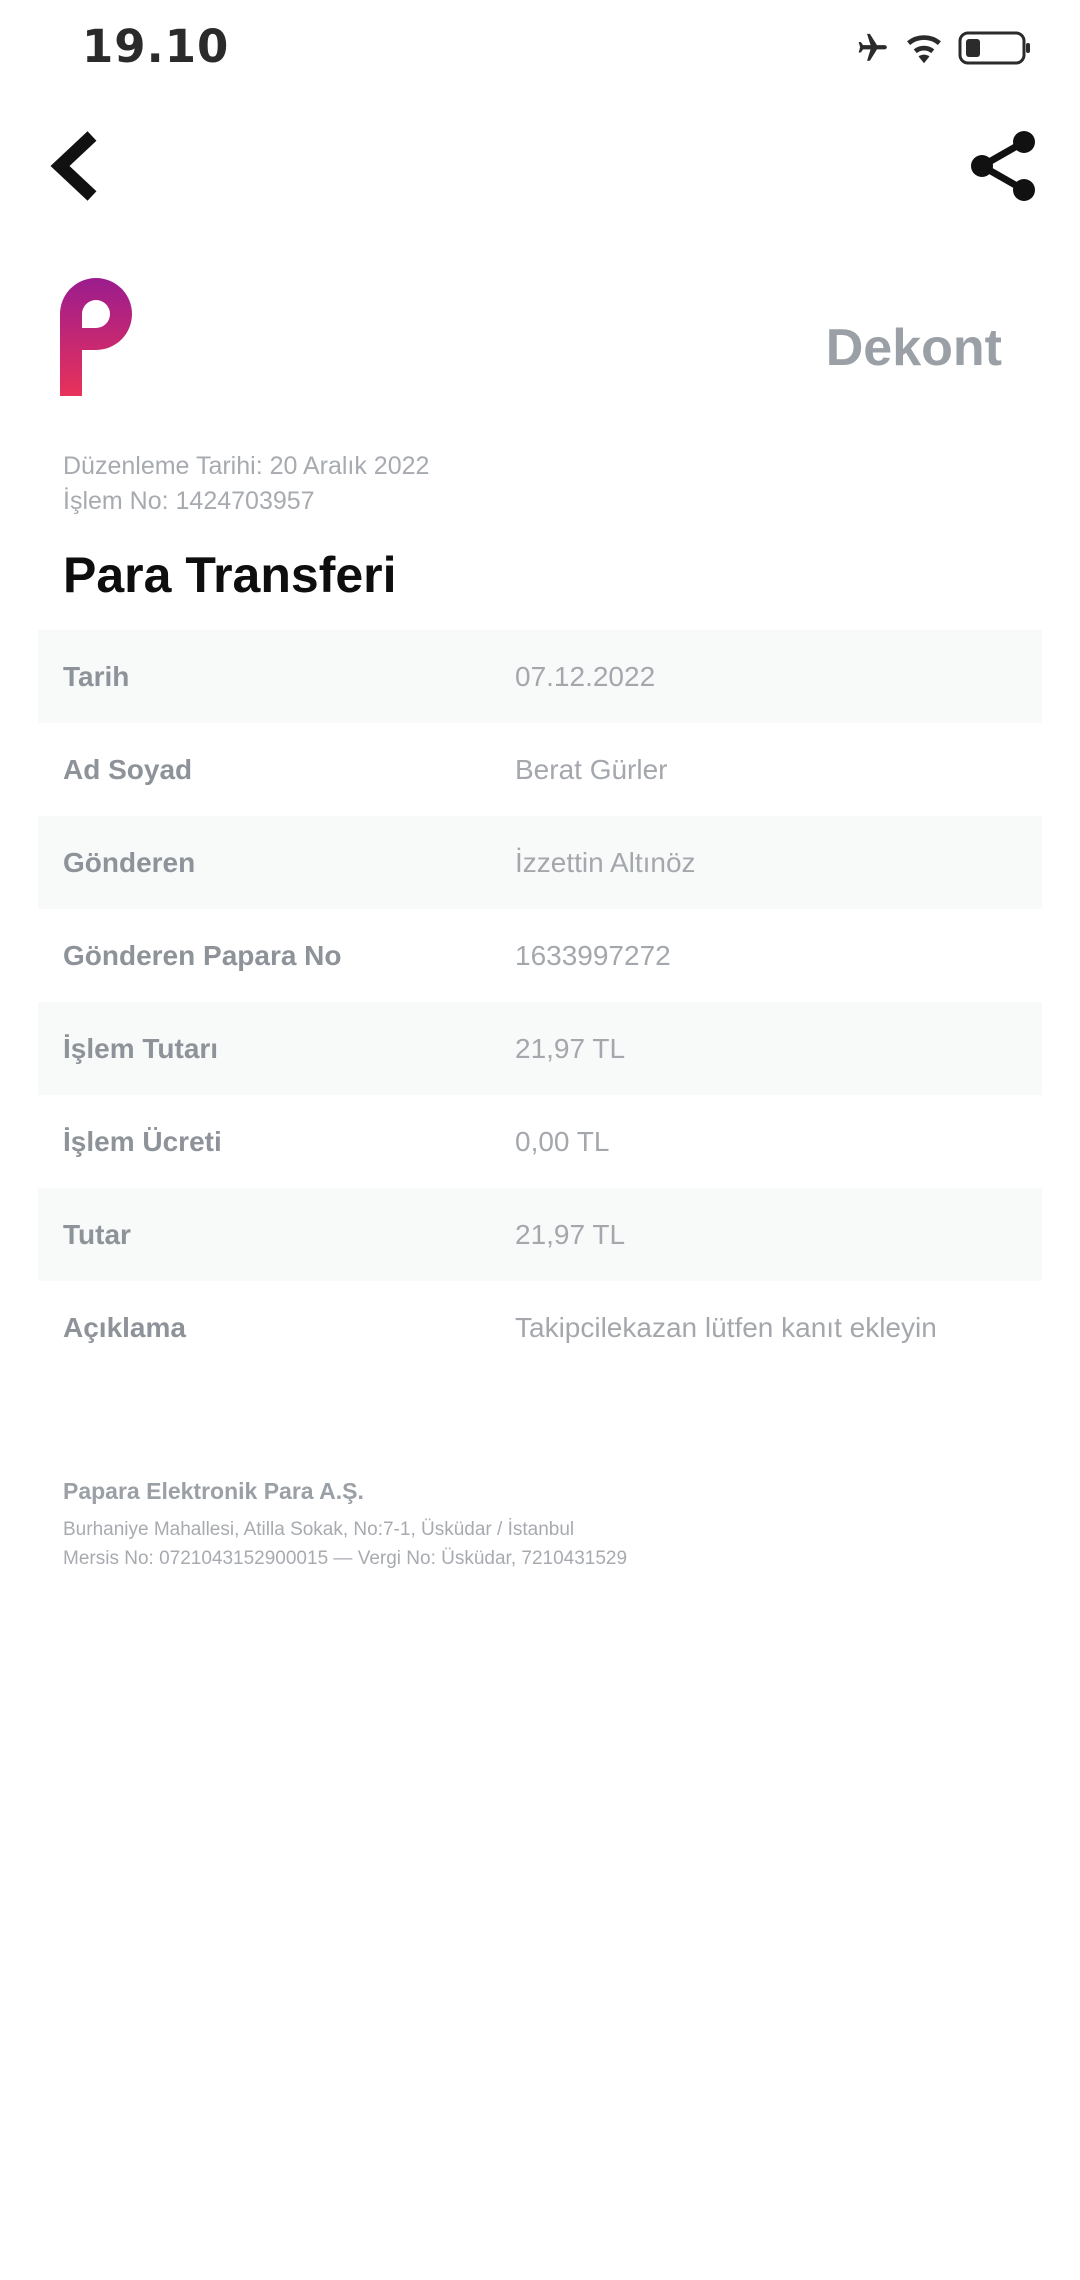 The width and height of the screenshot is (1080, 2280). What do you see at coordinates (100, 337) in the screenshot?
I see `papara-logo` at bounding box center [100, 337].